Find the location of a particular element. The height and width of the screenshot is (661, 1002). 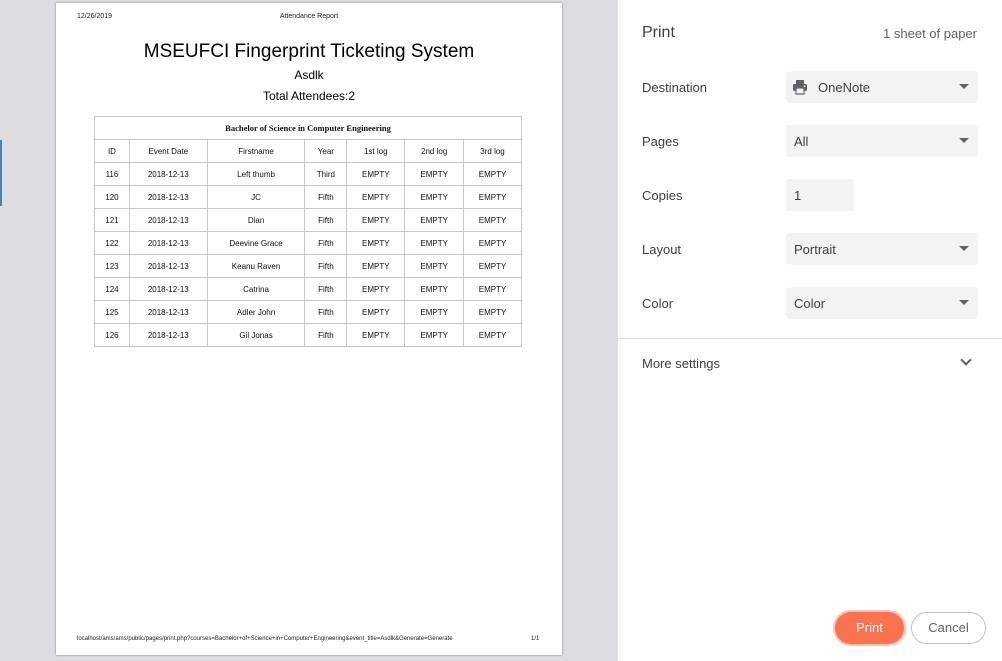

panel-title: Print is located at coordinates (658, 32).